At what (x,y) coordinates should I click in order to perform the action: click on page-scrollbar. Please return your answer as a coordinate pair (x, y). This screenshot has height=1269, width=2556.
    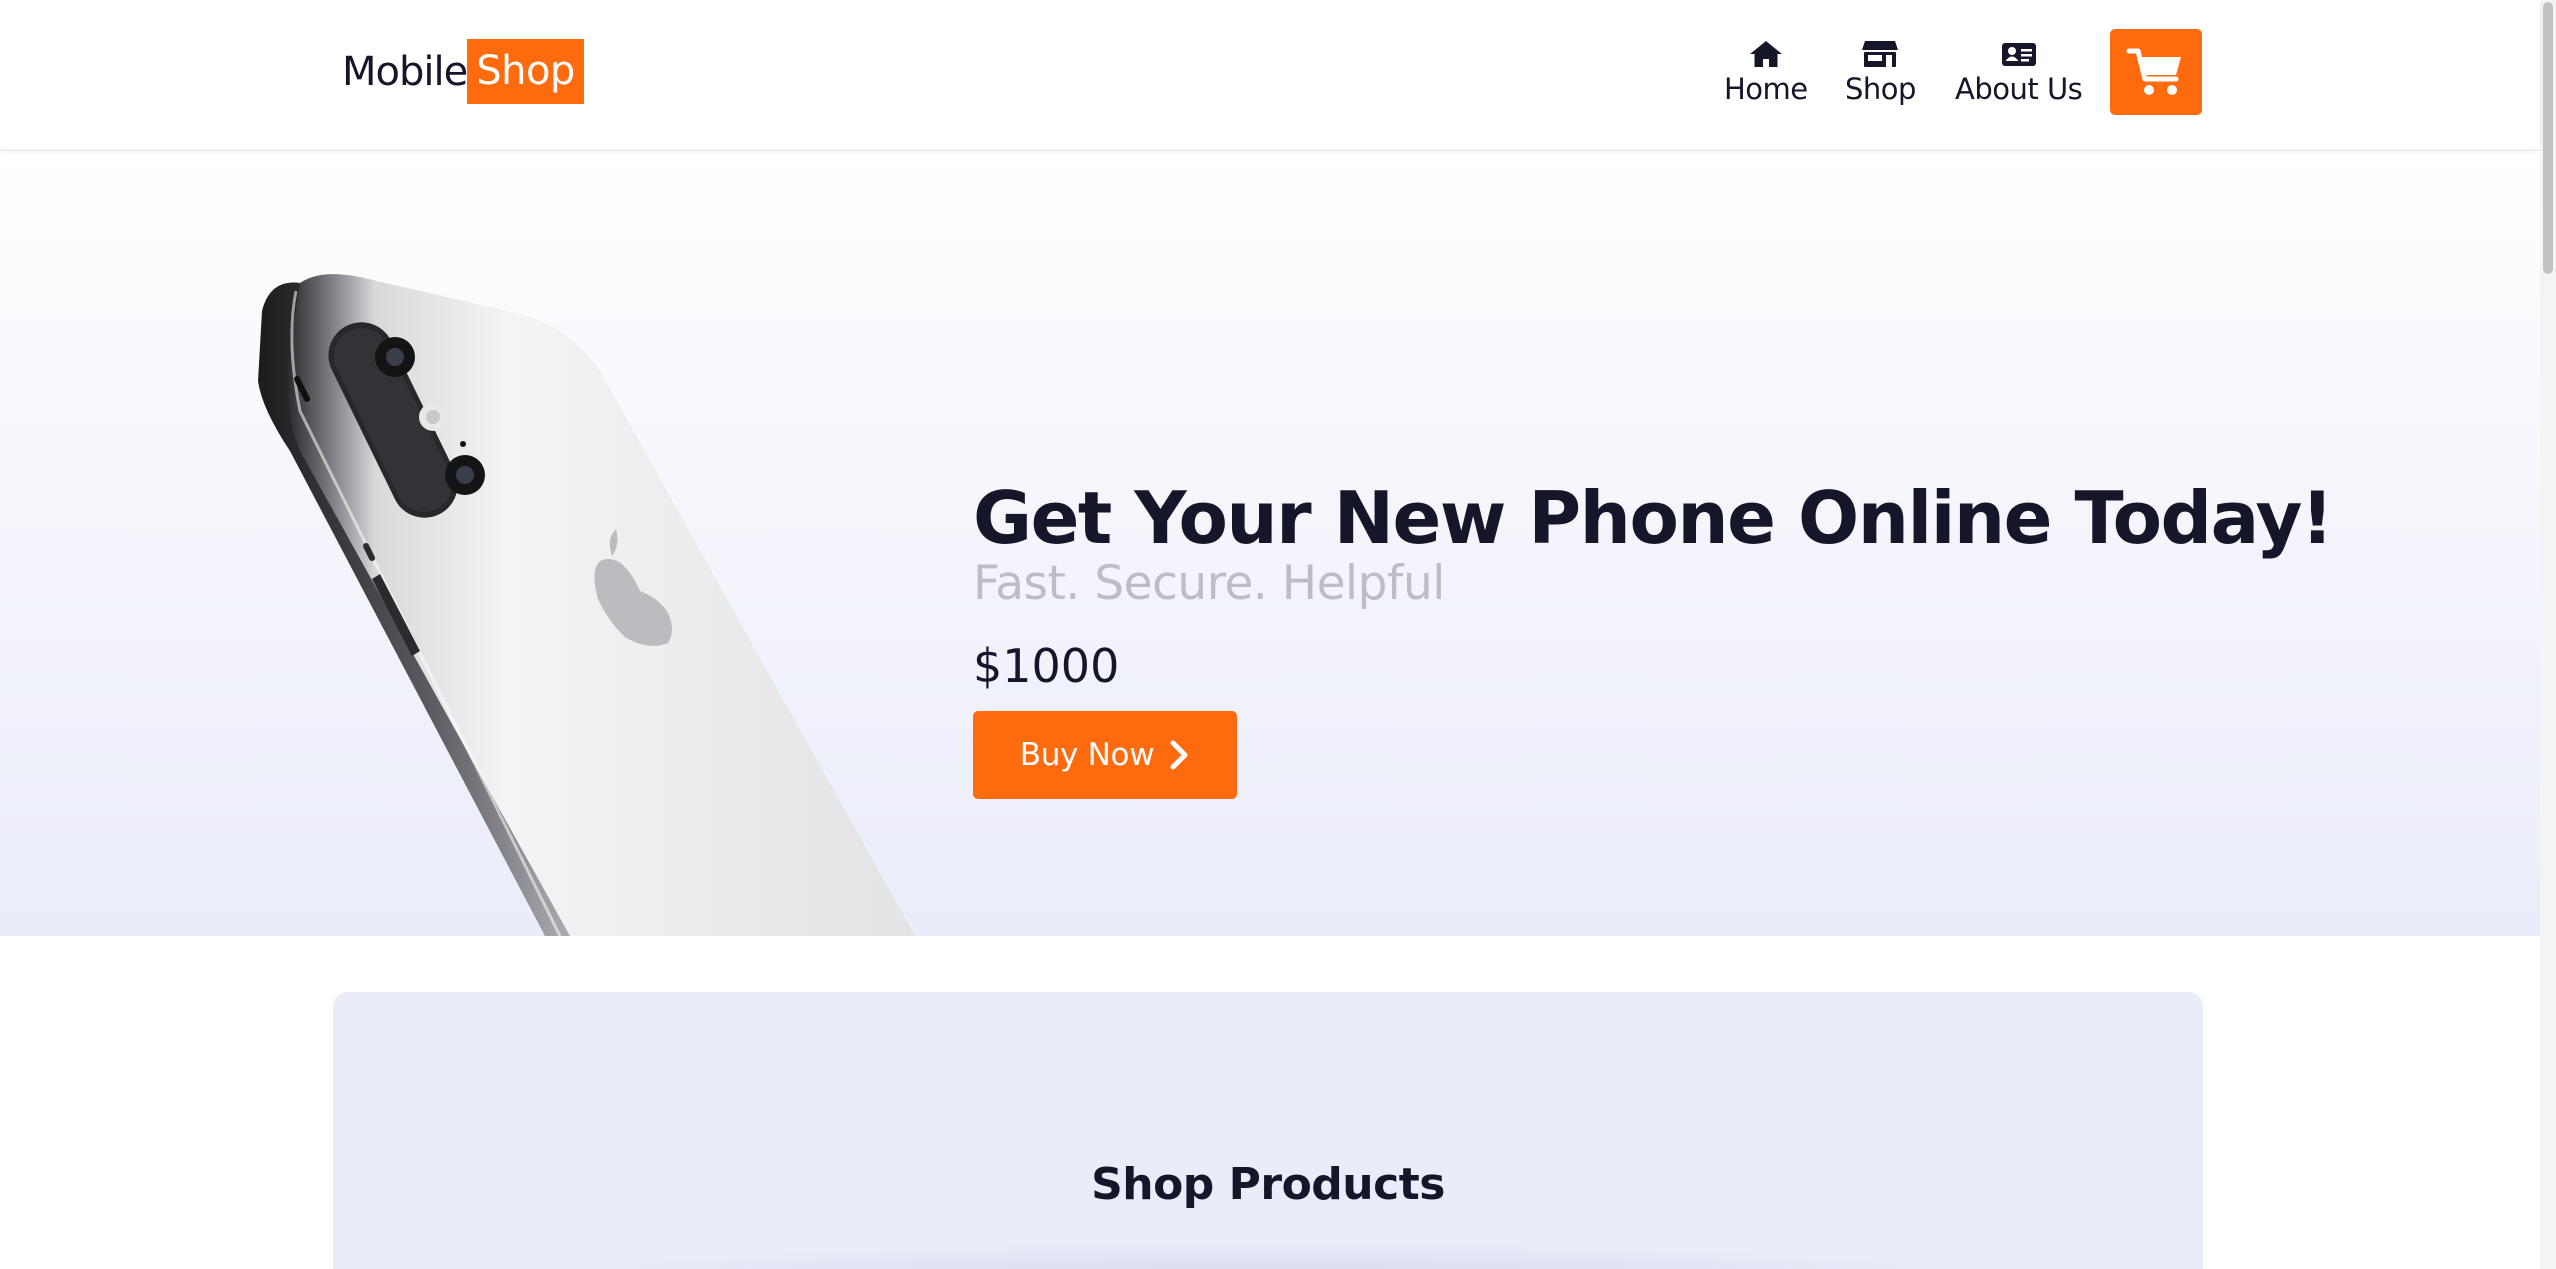
    Looking at the image, I should click on (2548, 634).